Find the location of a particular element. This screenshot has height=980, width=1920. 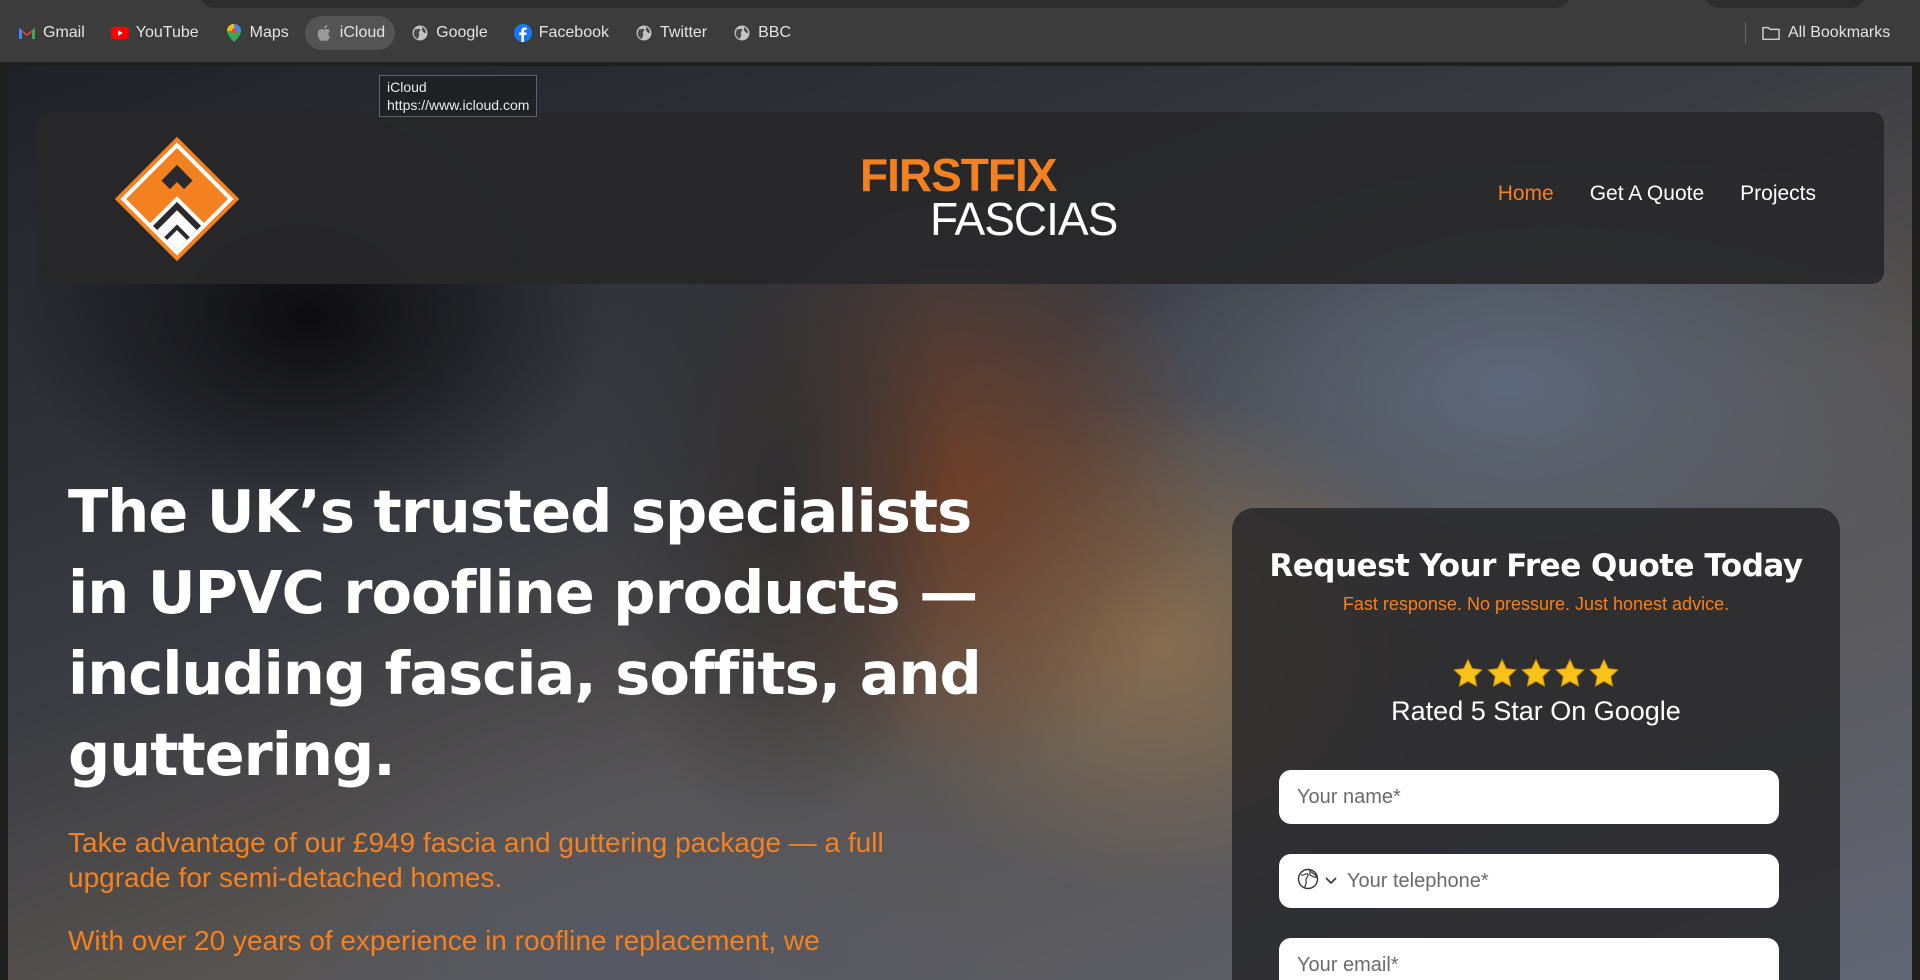

rating-stars is located at coordinates (1536, 674).